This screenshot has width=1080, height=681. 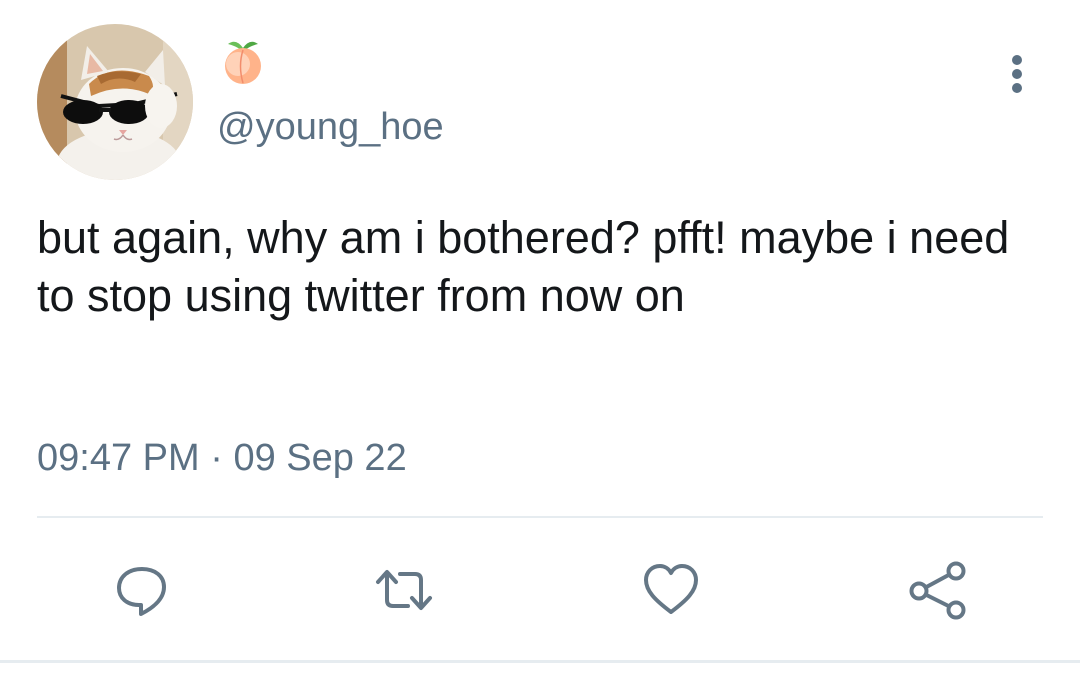 I want to click on reply-icon, so click(x=141, y=591).